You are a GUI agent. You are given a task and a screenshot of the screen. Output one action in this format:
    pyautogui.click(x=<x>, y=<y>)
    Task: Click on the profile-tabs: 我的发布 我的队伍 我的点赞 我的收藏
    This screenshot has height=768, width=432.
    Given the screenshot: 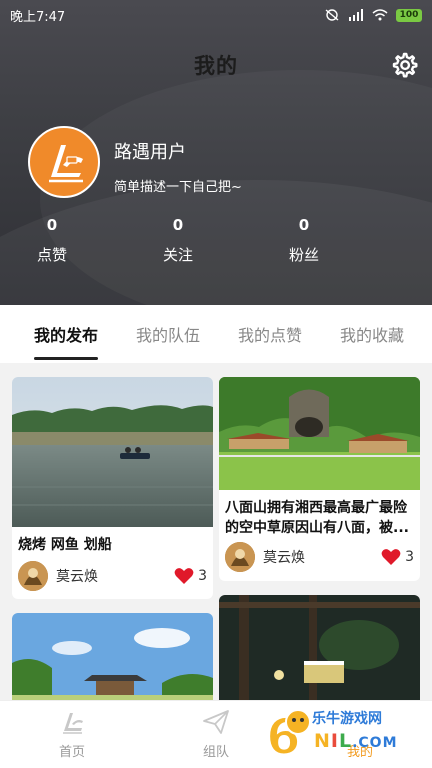 What is the action you would take?
    pyautogui.click(x=216, y=334)
    